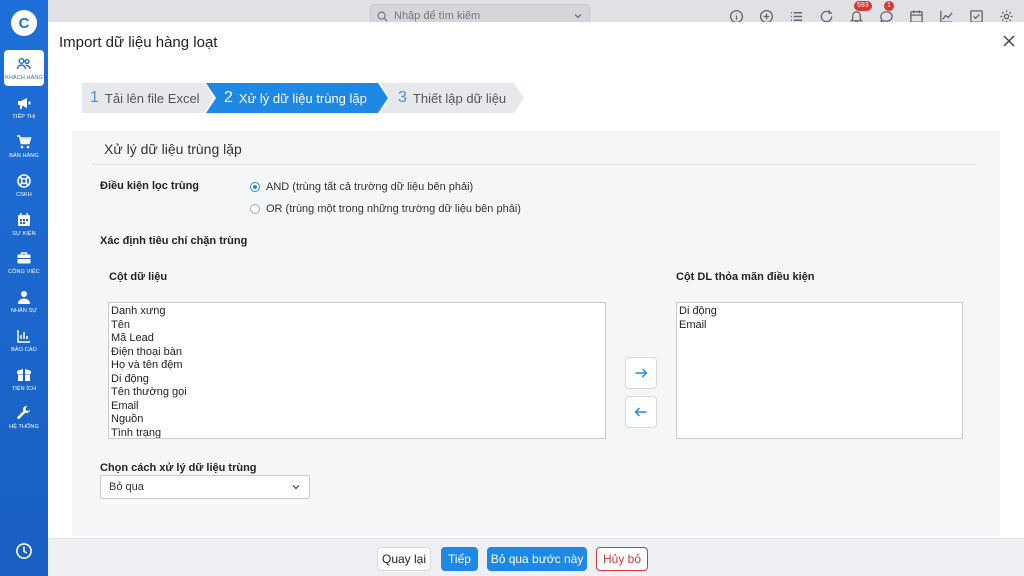 This screenshot has width=1024, height=576. What do you see at coordinates (94, 97) in the screenshot?
I see `step-number: 1` at bounding box center [94, 97].